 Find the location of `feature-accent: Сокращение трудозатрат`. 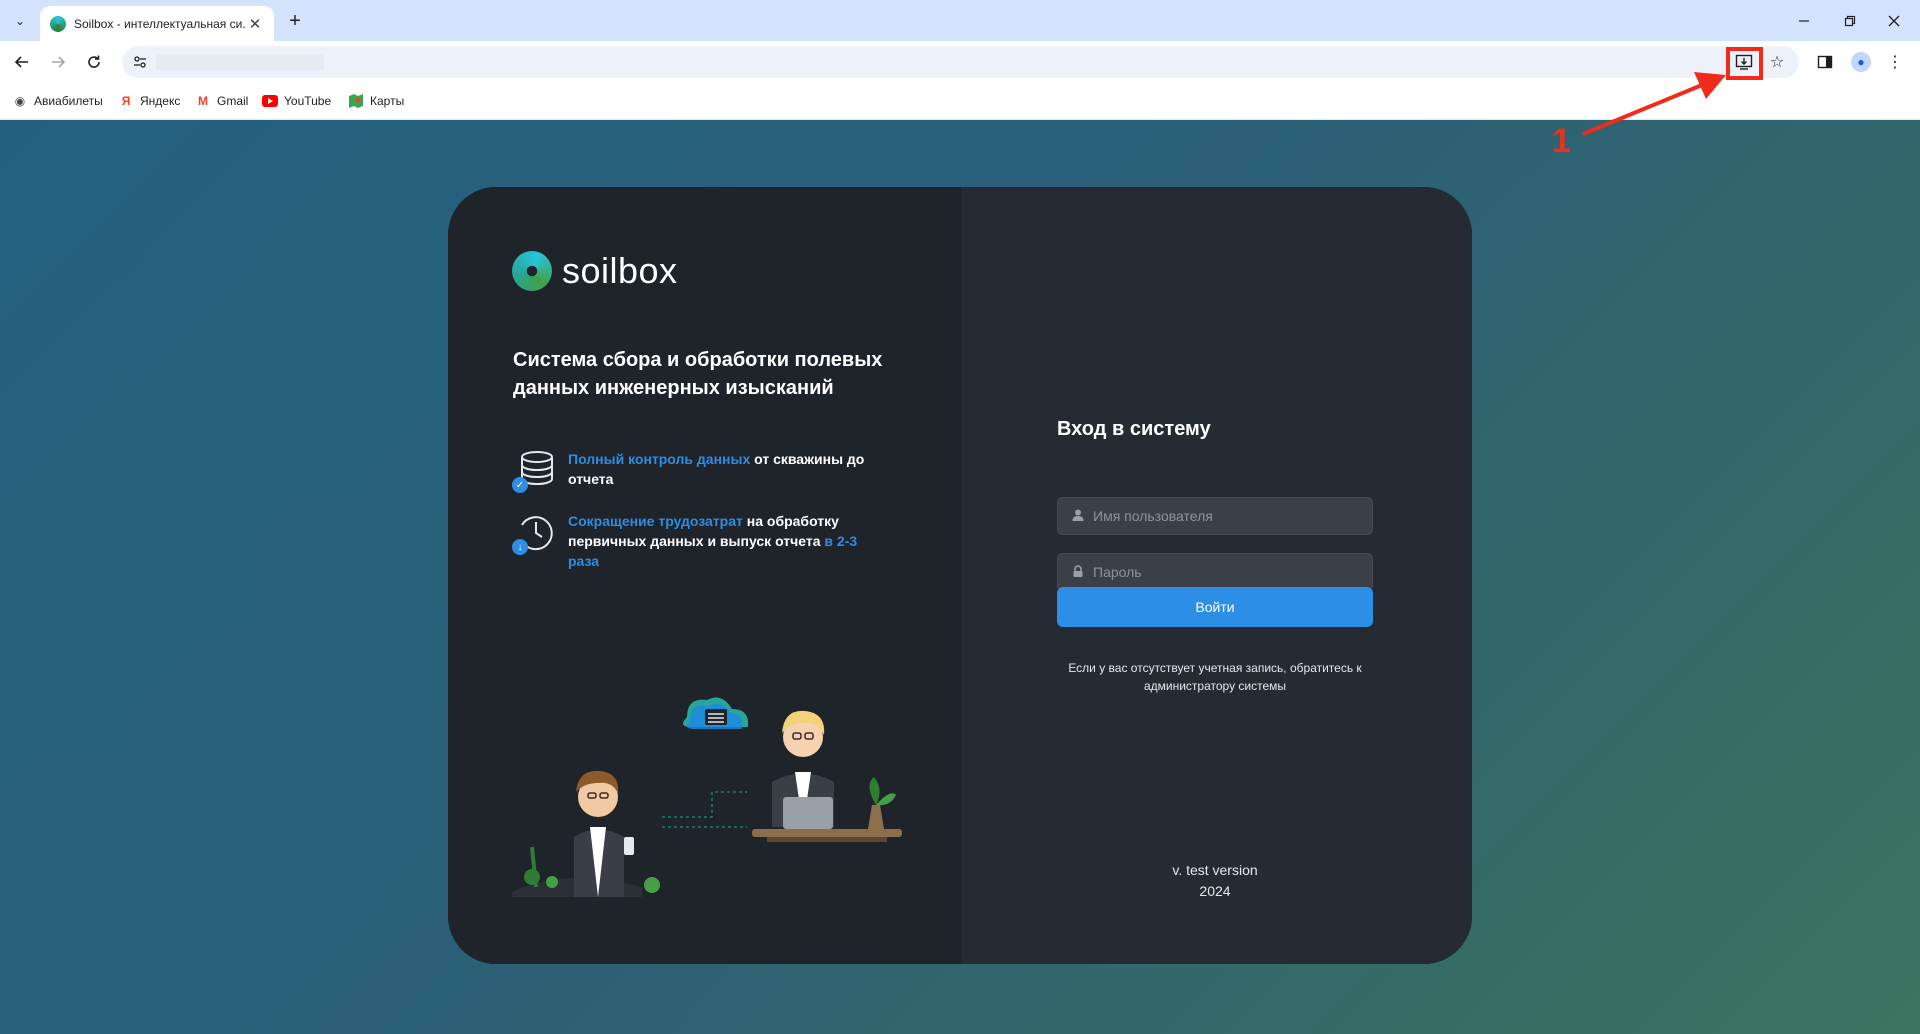

feature-accent: Сокращение трудозатрат is located at coordinates (655, 521).